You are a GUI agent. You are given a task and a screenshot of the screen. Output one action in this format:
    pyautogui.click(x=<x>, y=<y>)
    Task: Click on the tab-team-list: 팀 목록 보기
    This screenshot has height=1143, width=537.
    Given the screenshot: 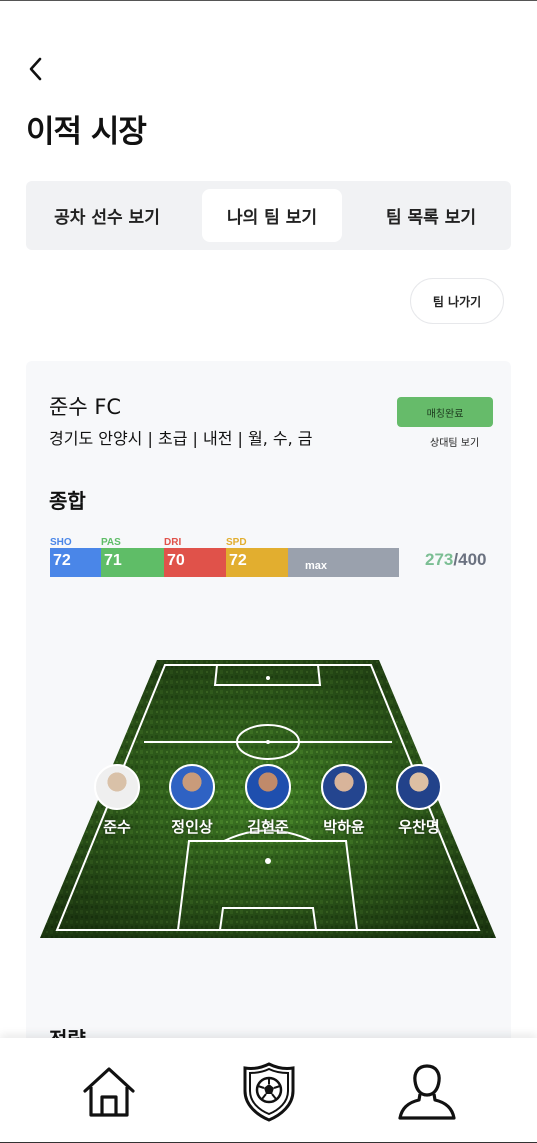 What is the action you would take?
    pyautogui.click(x=431, y=215)
    